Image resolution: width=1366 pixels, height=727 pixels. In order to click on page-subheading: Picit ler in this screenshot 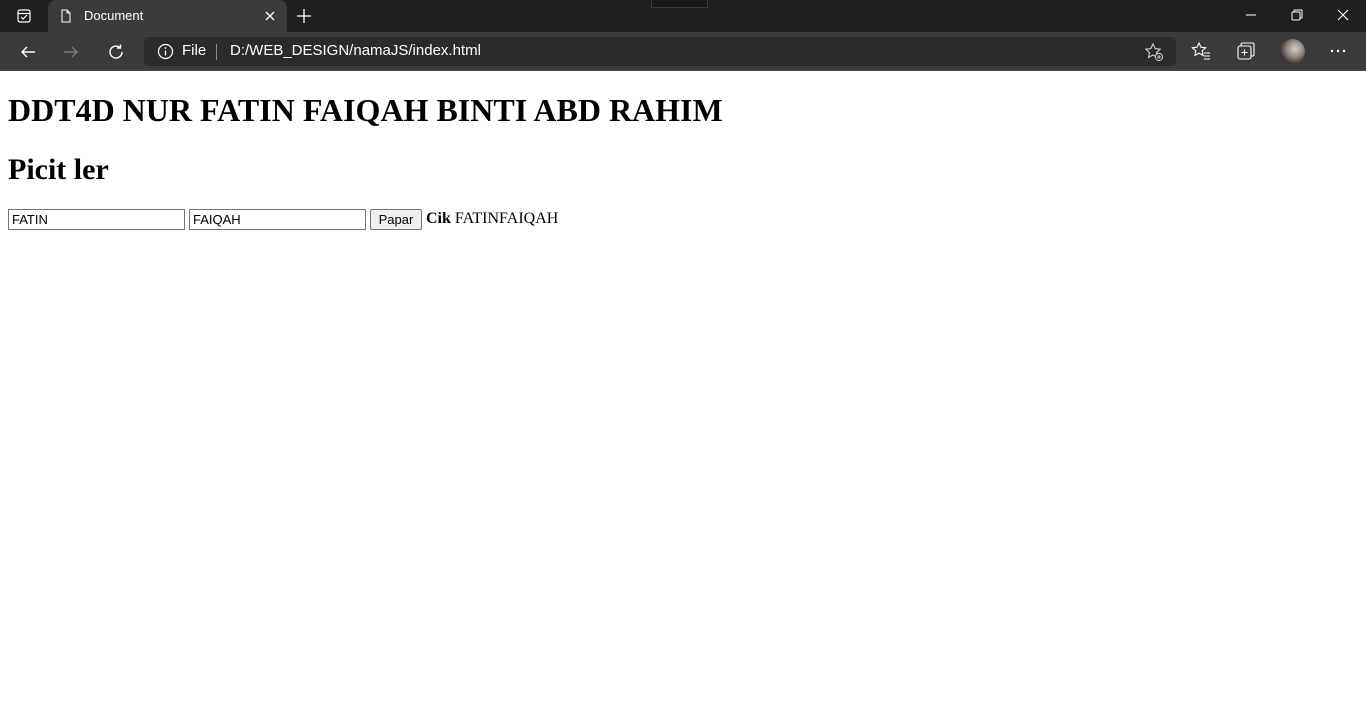, I will do `click(58, 169)`.